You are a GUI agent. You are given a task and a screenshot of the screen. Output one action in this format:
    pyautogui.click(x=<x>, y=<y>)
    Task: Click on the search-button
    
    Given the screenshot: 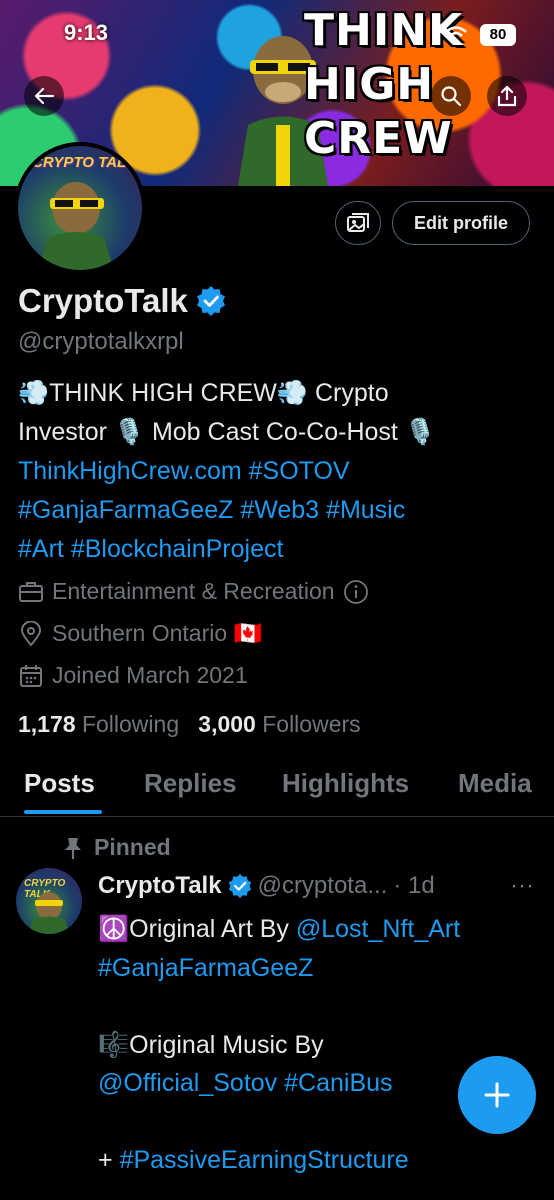 What is the action you would take?
    pyautogui.click(x=451, y=96)
    